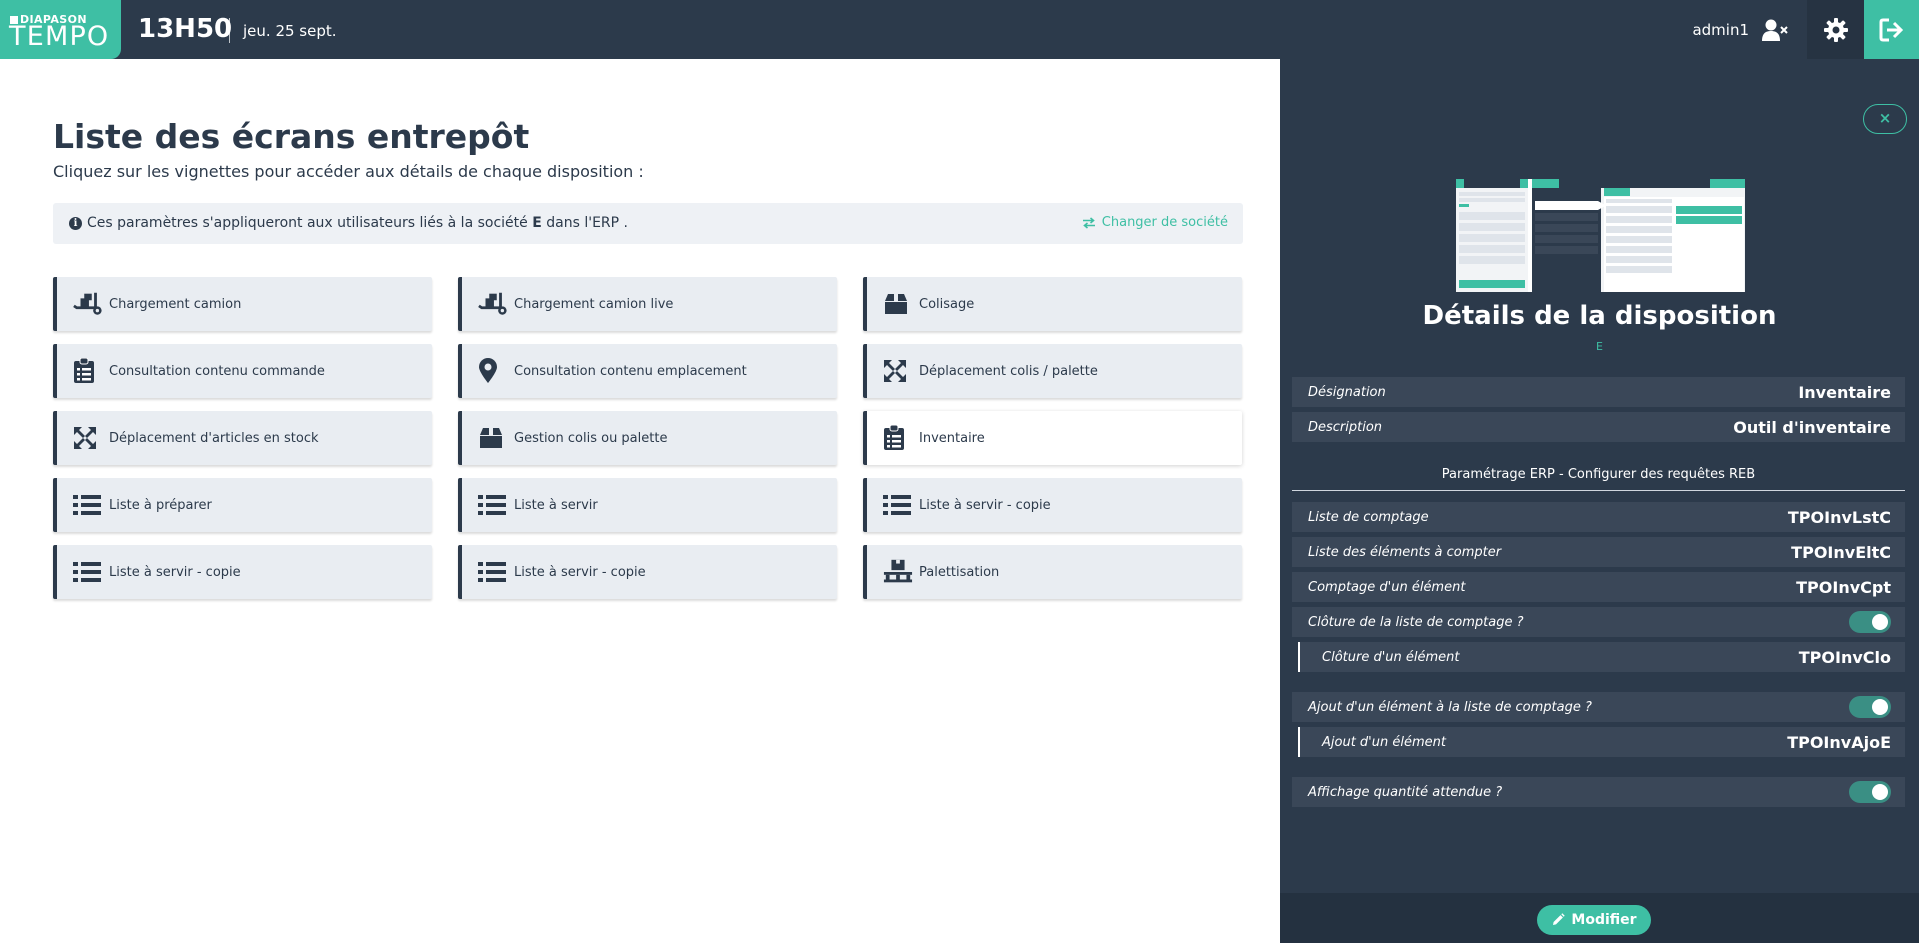 The image size is (1919, 943). Describe the element at coordinates (1841, 552) in the screenshot. I see `elements-a-compter-value: TPOInvEltC` at that location.